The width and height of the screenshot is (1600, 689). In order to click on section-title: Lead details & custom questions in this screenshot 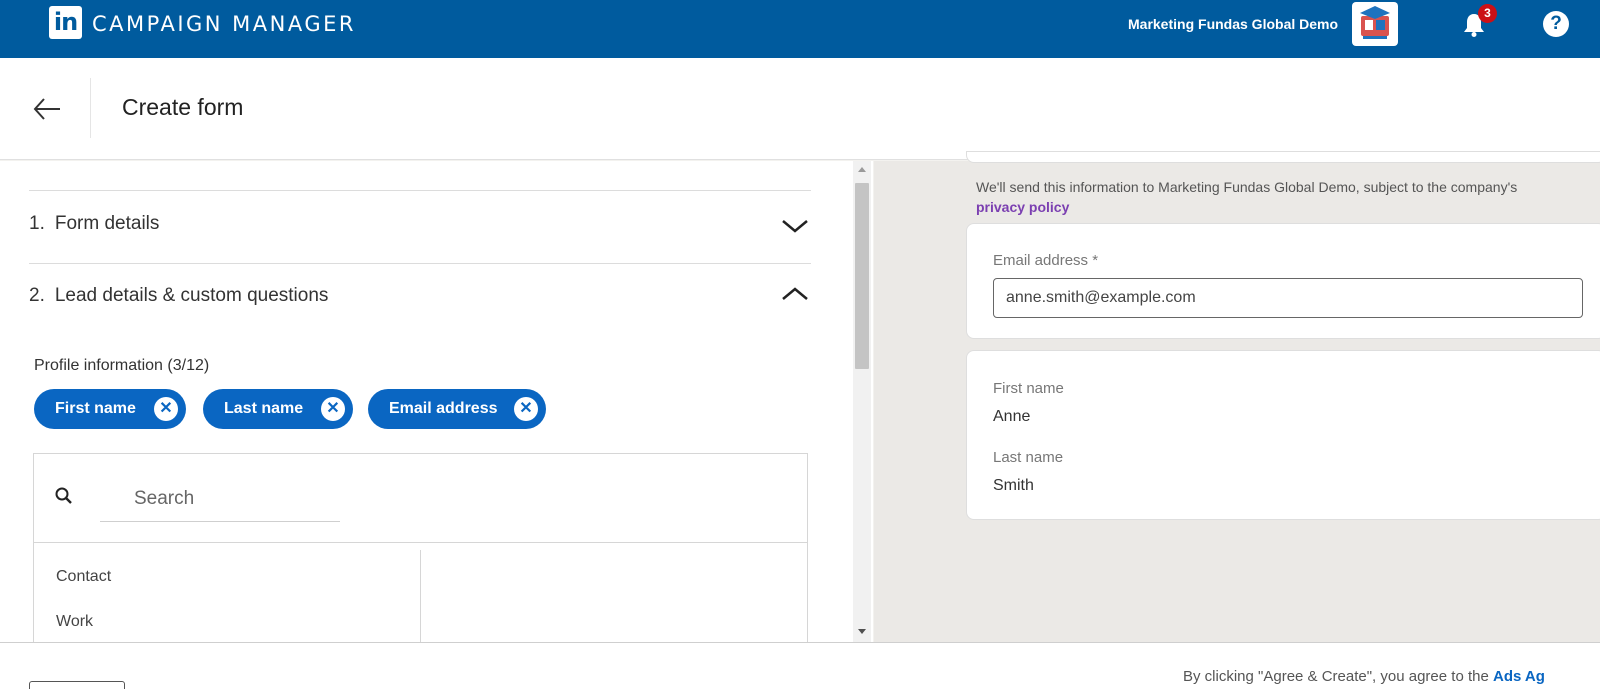, I will do `click(191, 295)`.